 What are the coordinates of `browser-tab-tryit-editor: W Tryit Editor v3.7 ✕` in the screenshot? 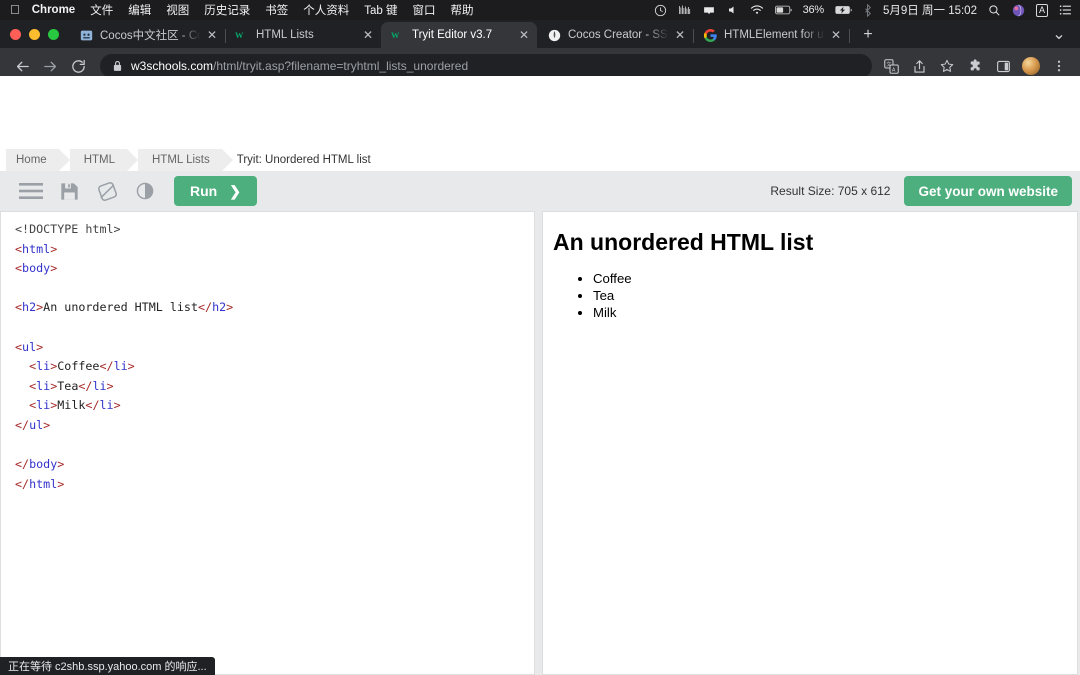 It's located at (459, 35).